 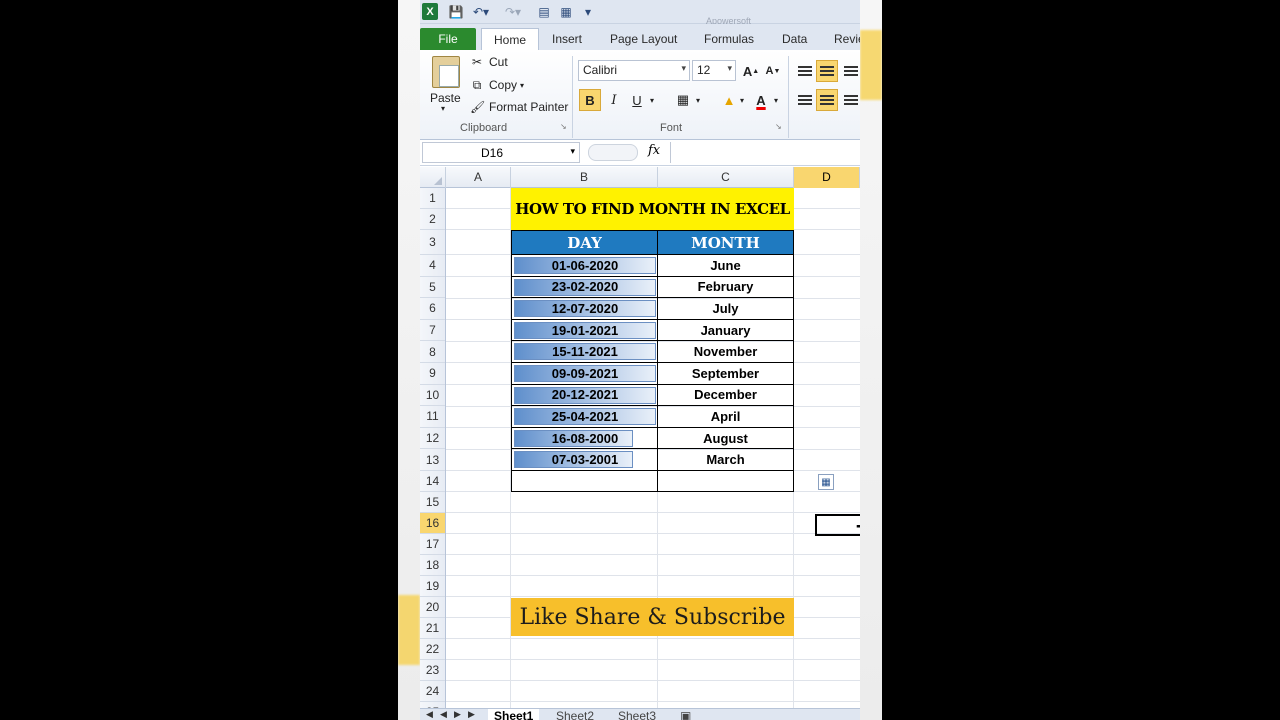 What do you see at coordinates (725, 417) in the screenshot?
I see `month-cell: April` at bounding box center [725, 417].